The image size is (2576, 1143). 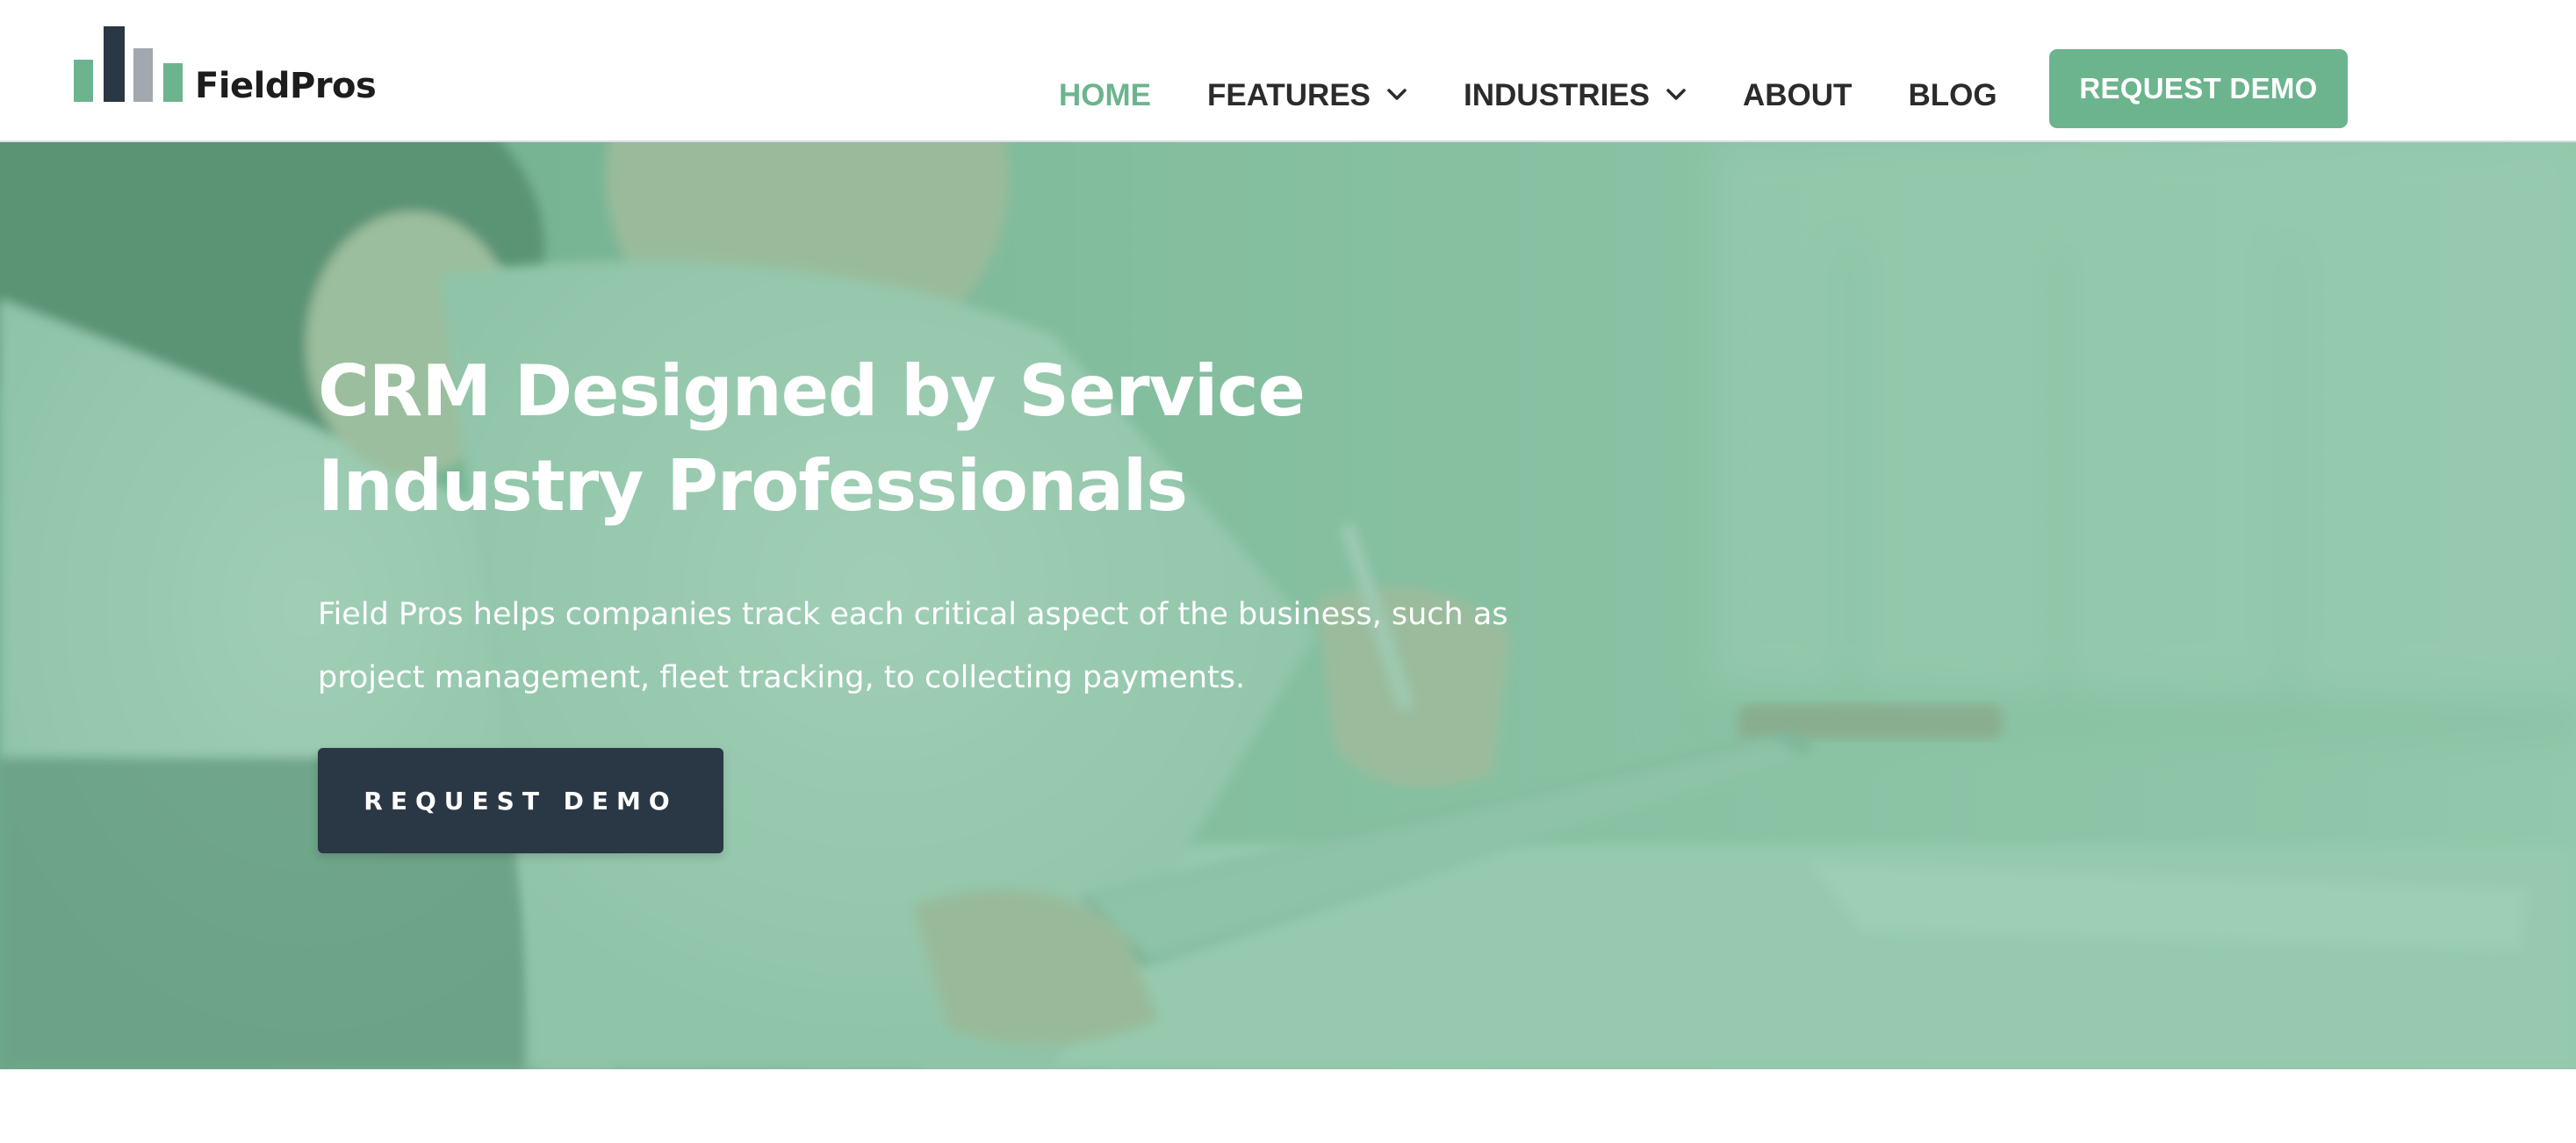 I want to click on header-request-demo-button: REQUEST DEMO, so click(x=2198, y=88).